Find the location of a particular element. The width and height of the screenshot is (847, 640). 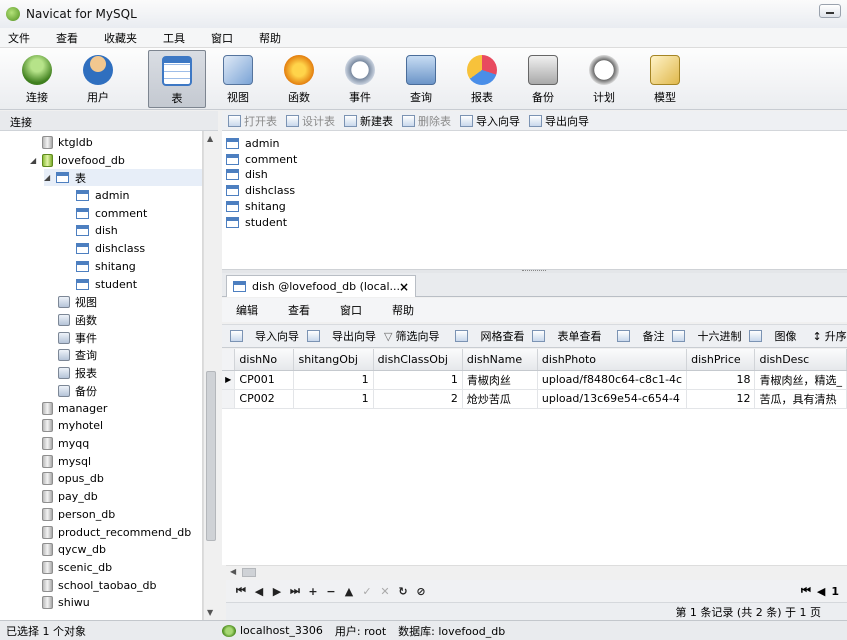

tree-views-node: 视图 is located at coordinates (77, 301).